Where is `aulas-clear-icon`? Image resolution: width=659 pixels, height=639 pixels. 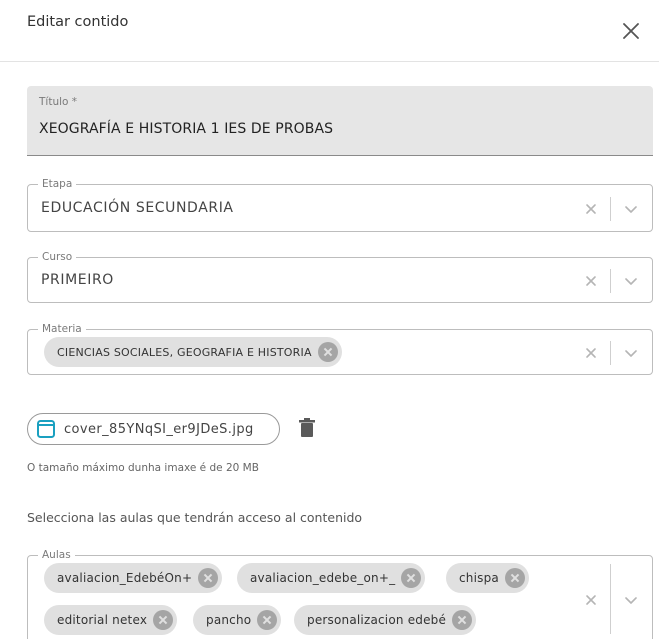 aulas-clear-icon is located at coordinates (591, 600).